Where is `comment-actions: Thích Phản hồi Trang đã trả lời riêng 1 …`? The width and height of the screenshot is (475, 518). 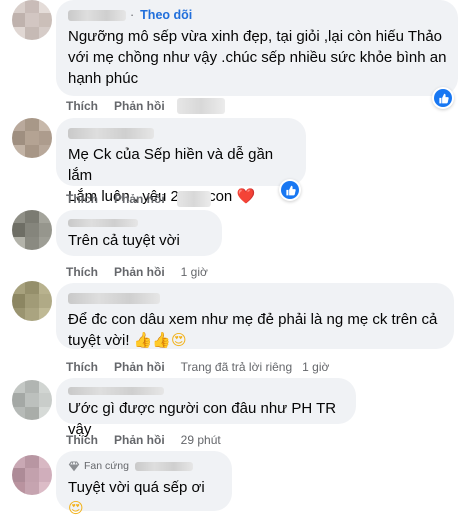
comment-actions: Thích Phản hồi Trang đã trả lời riêng 1 … is located at coordinates (197, 367).